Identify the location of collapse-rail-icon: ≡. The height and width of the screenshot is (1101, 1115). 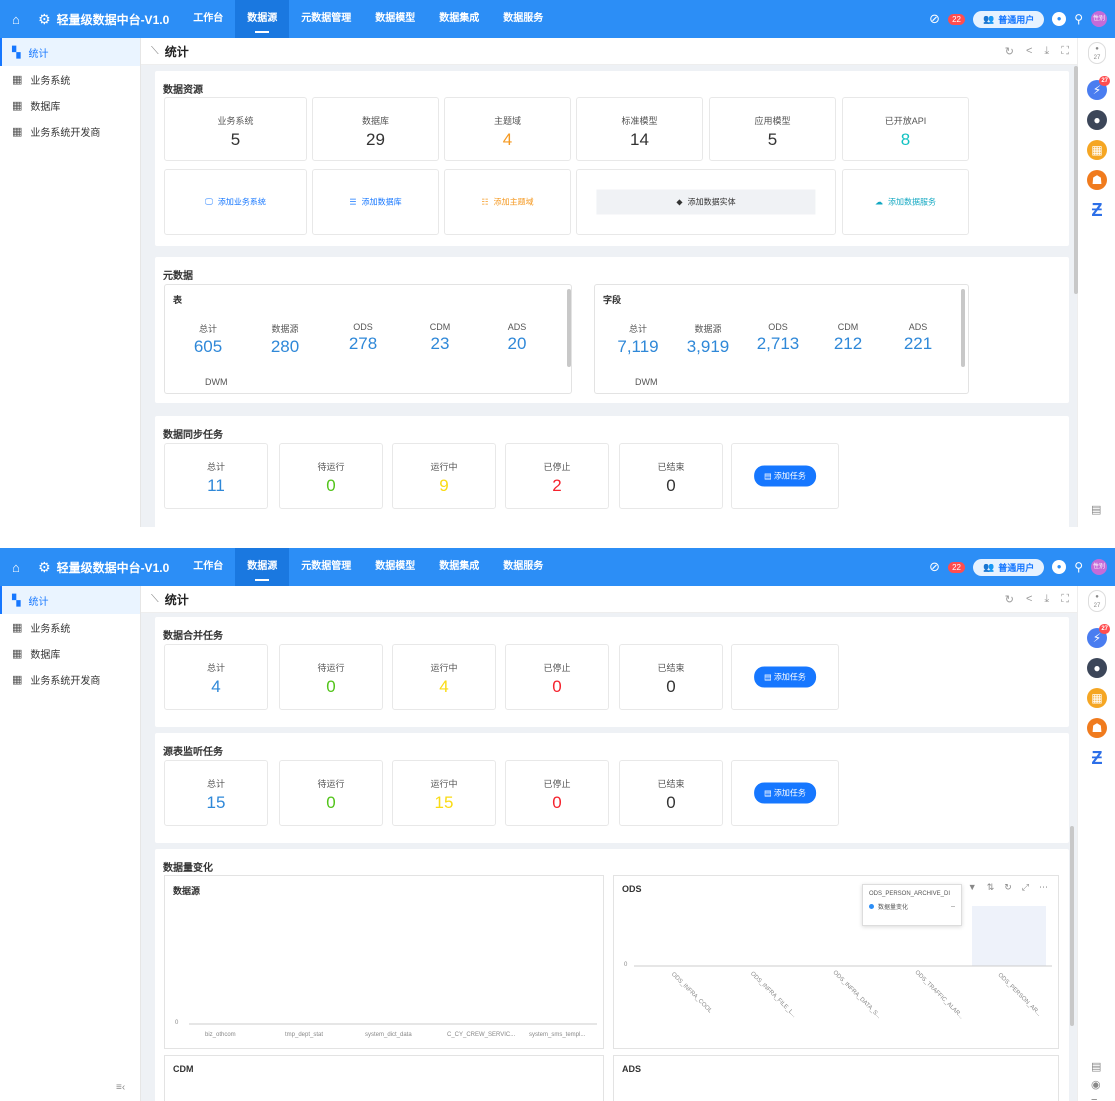
(1094, 1098).